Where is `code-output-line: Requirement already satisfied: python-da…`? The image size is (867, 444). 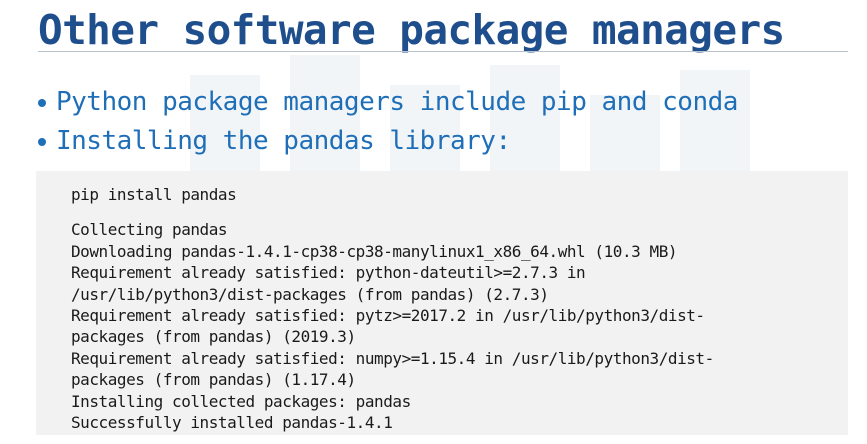
code-output-line: Requirement already satisfied: python-da… is located at coordinates (328, 273).